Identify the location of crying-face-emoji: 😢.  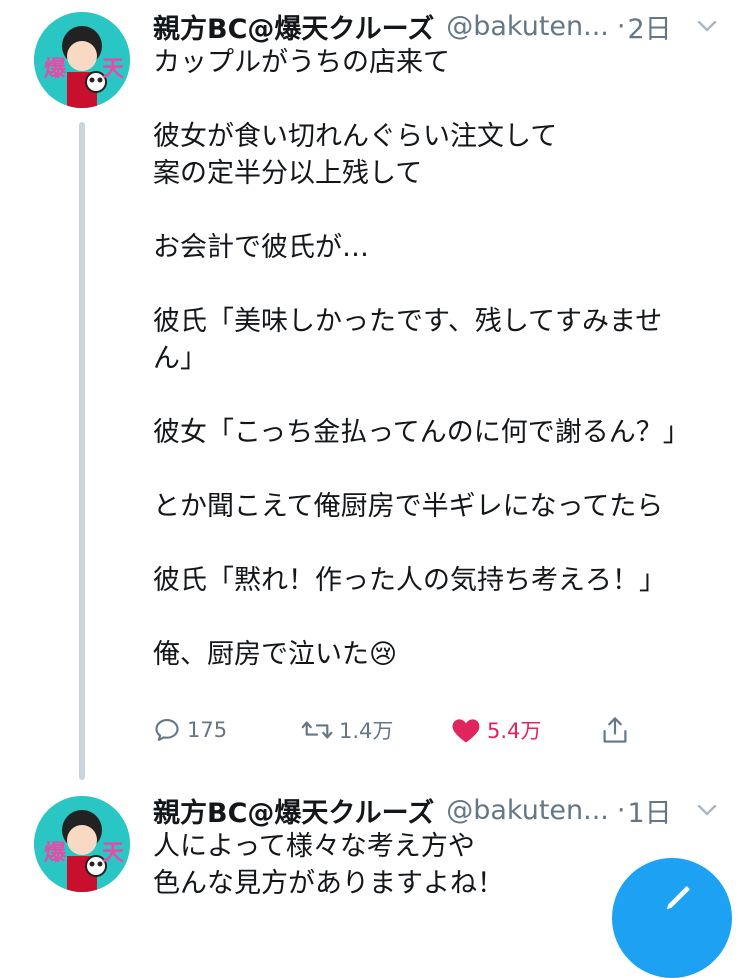
(383, 654).